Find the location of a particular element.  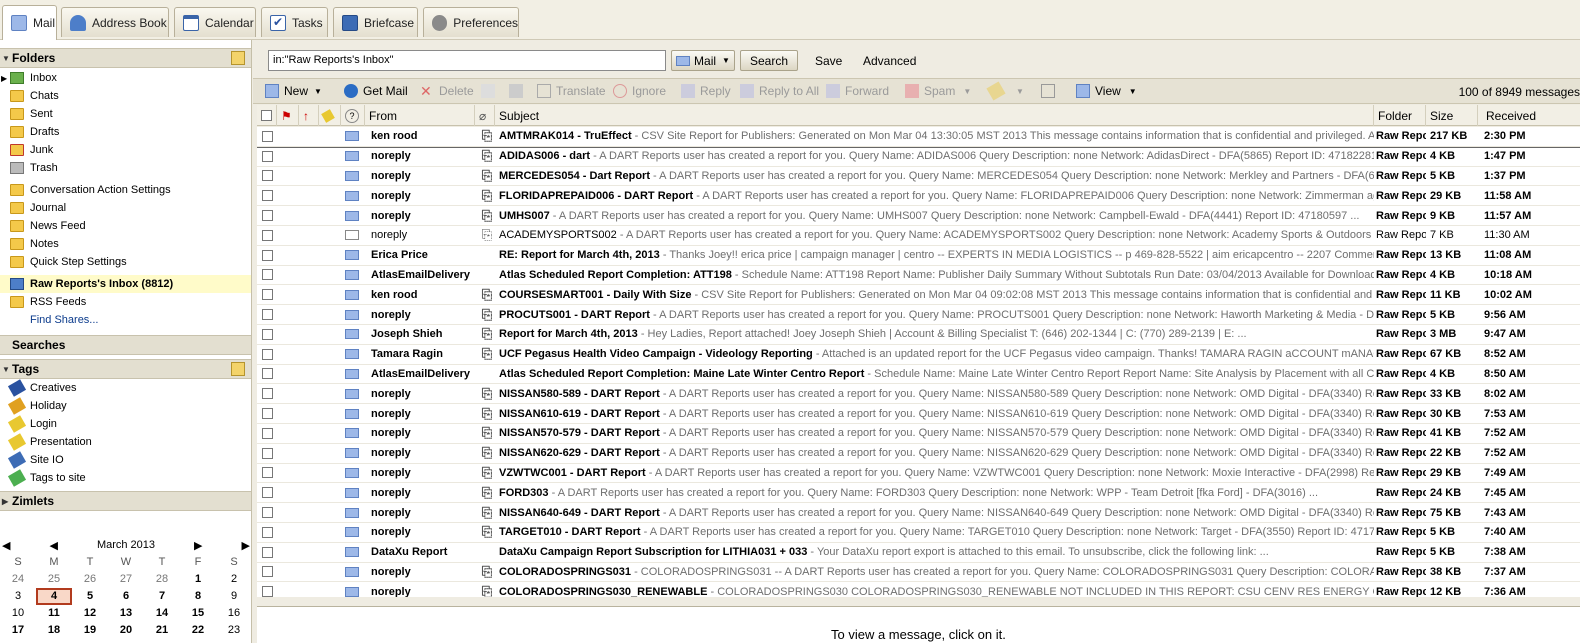

tag-button: ▼ is located at coordinates (1005, 91).